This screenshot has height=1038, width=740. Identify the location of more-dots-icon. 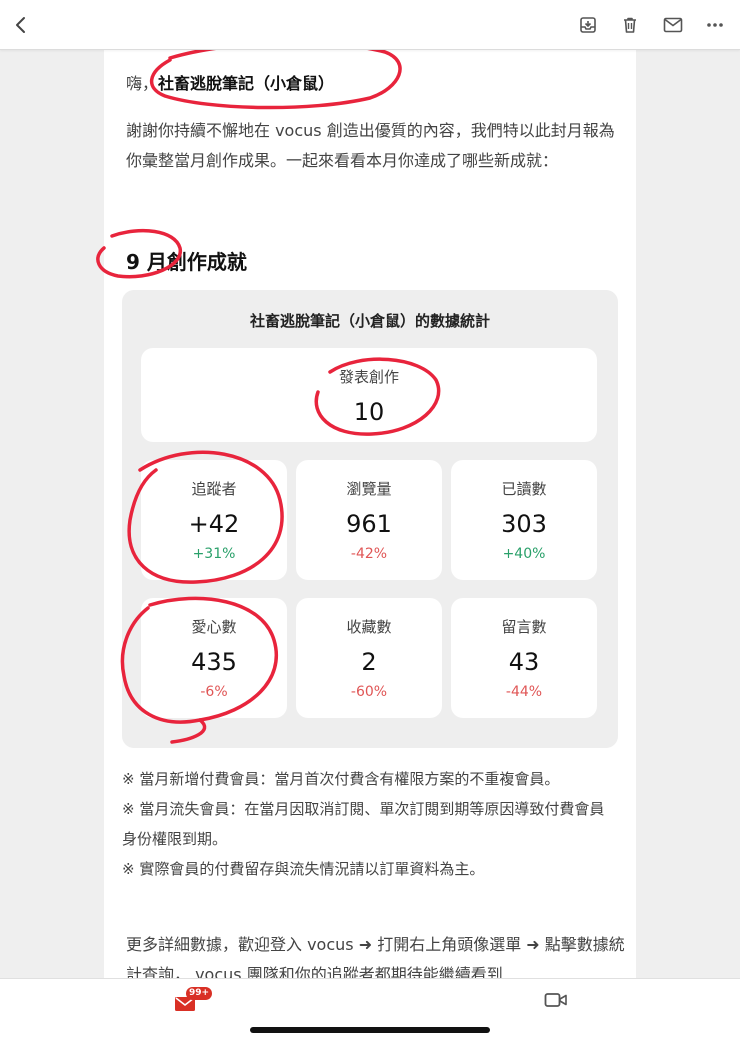
(715, 25).